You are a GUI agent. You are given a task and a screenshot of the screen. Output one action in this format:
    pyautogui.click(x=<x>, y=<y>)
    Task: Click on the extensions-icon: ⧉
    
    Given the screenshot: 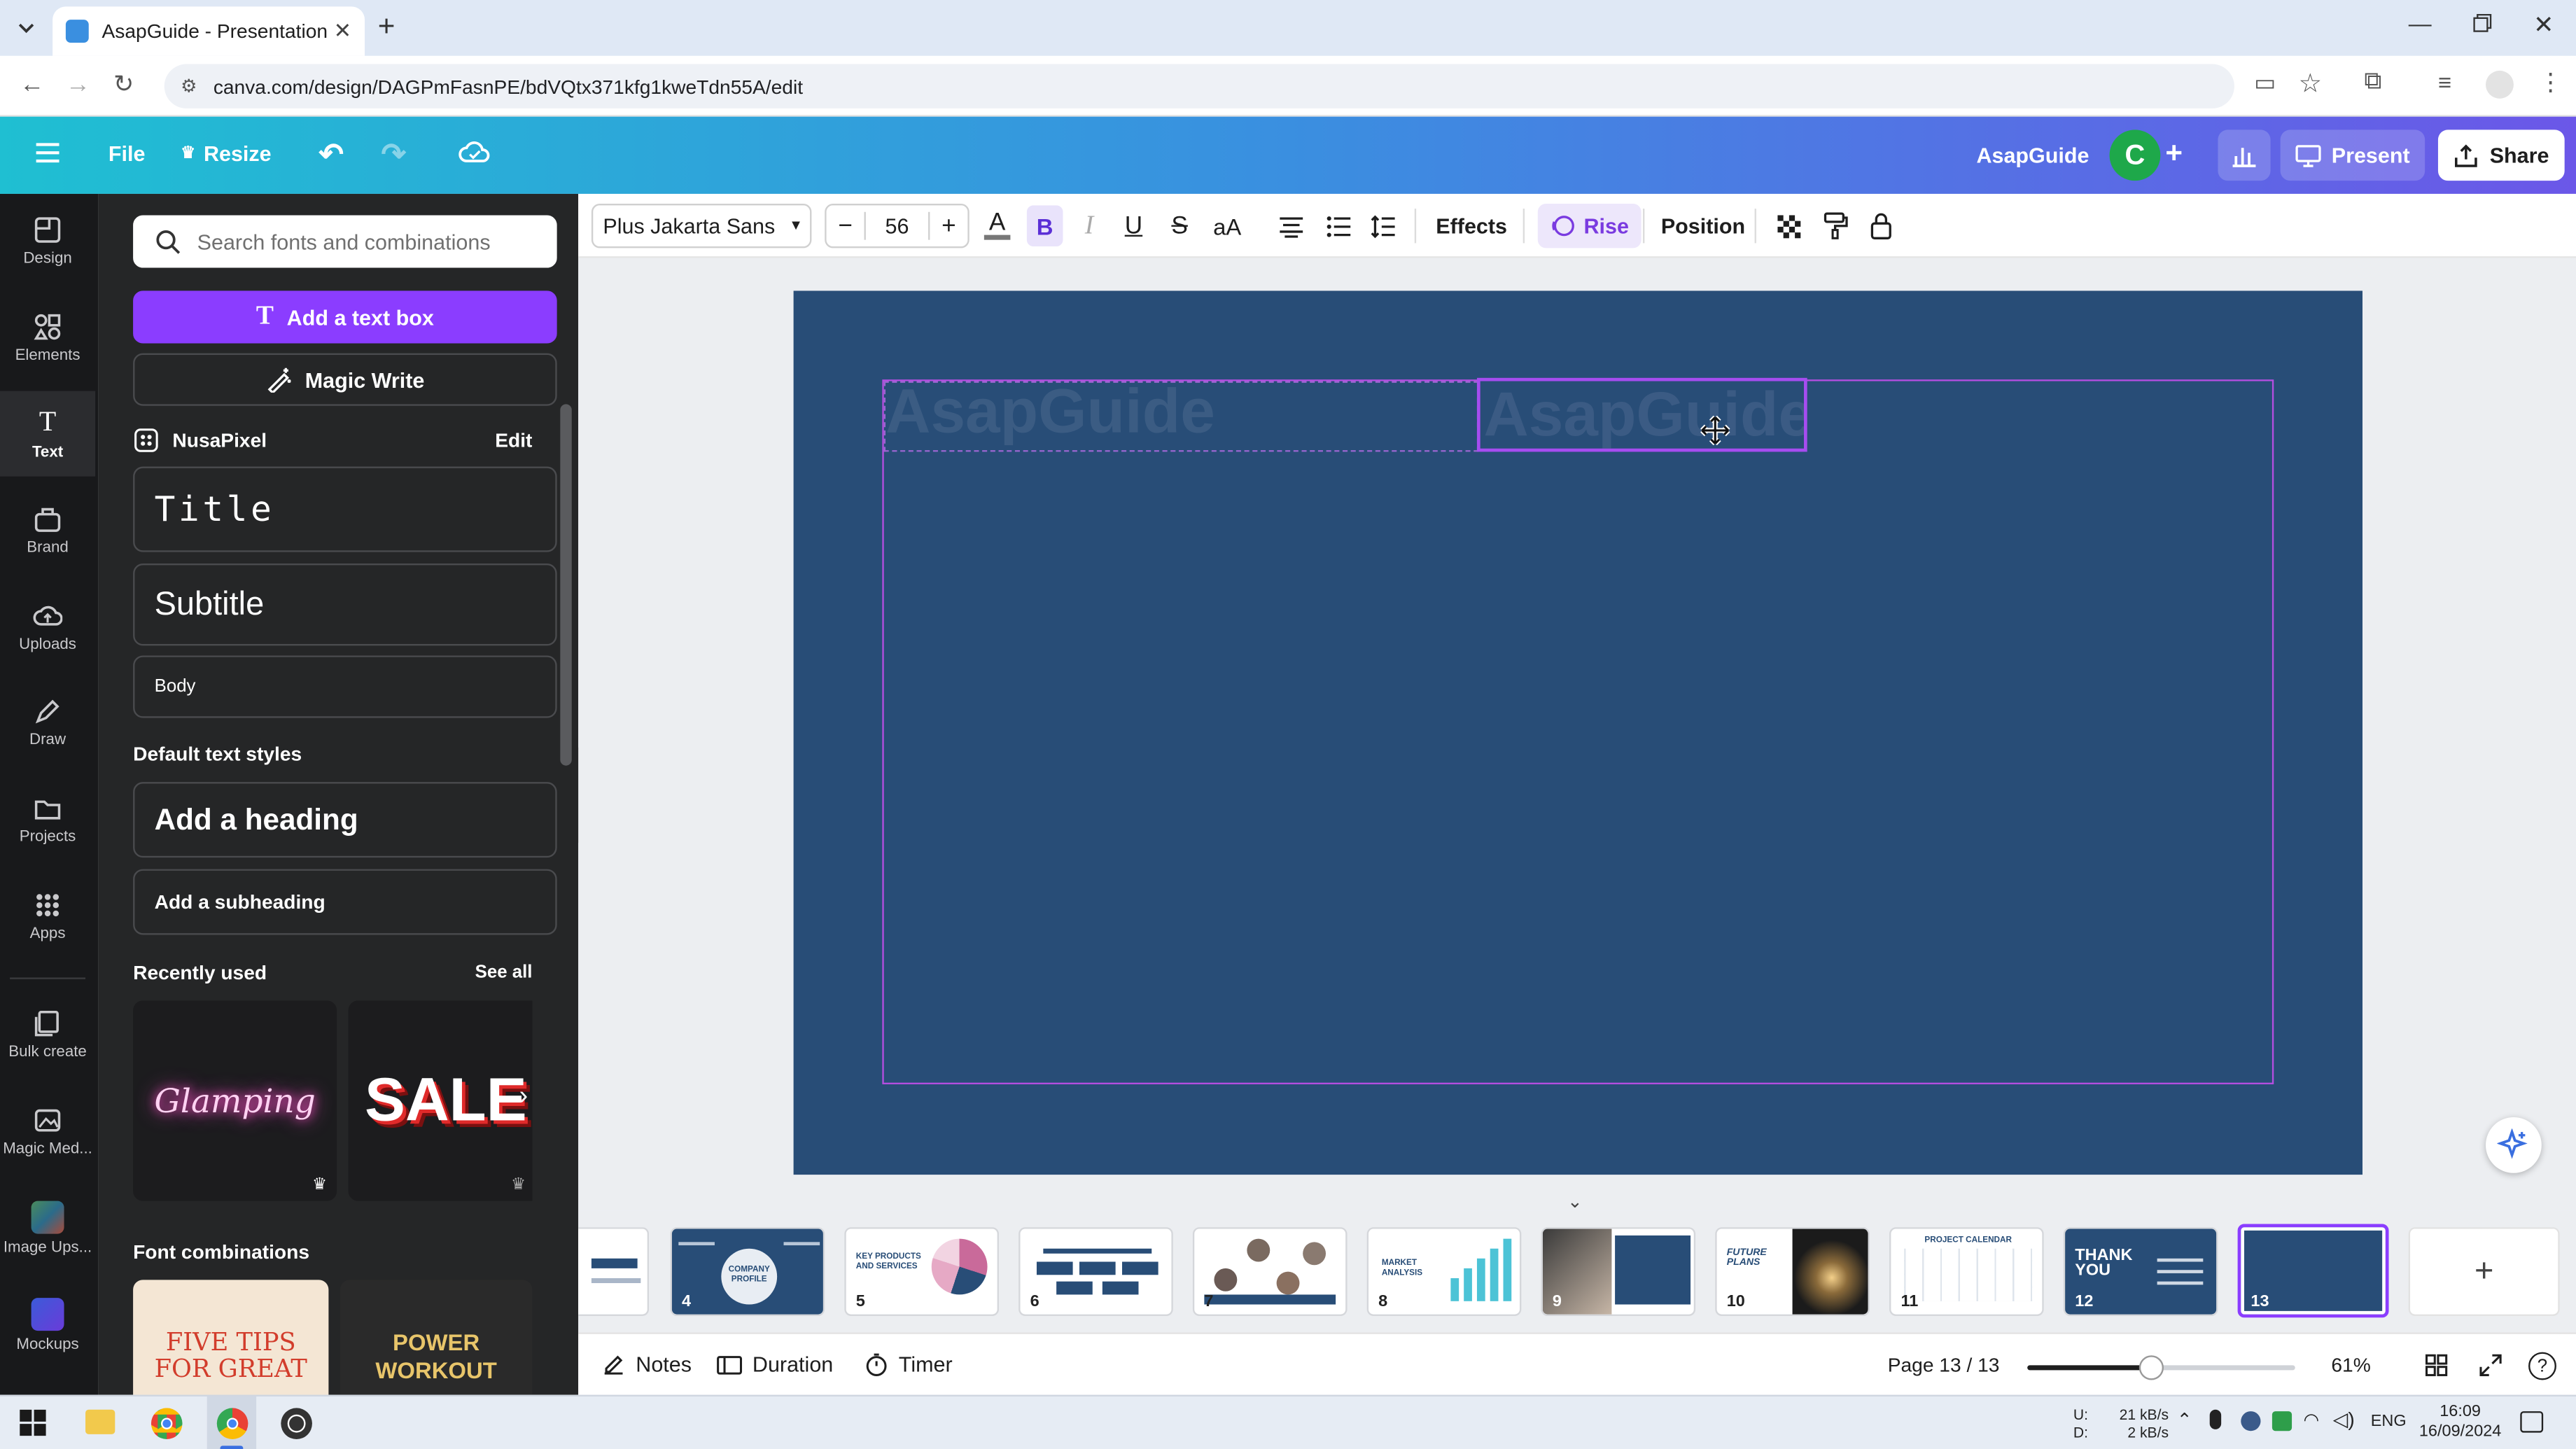 What is the action you would take?
    pyautogui.click(x=2372, y=81)
    